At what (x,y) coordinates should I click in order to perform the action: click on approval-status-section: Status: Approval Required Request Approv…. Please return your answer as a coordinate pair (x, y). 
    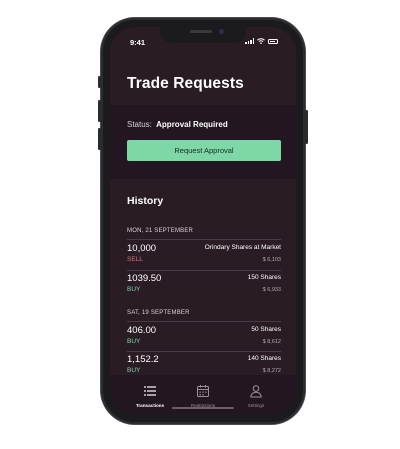
    Looking at the image, I should click on (203, 142).